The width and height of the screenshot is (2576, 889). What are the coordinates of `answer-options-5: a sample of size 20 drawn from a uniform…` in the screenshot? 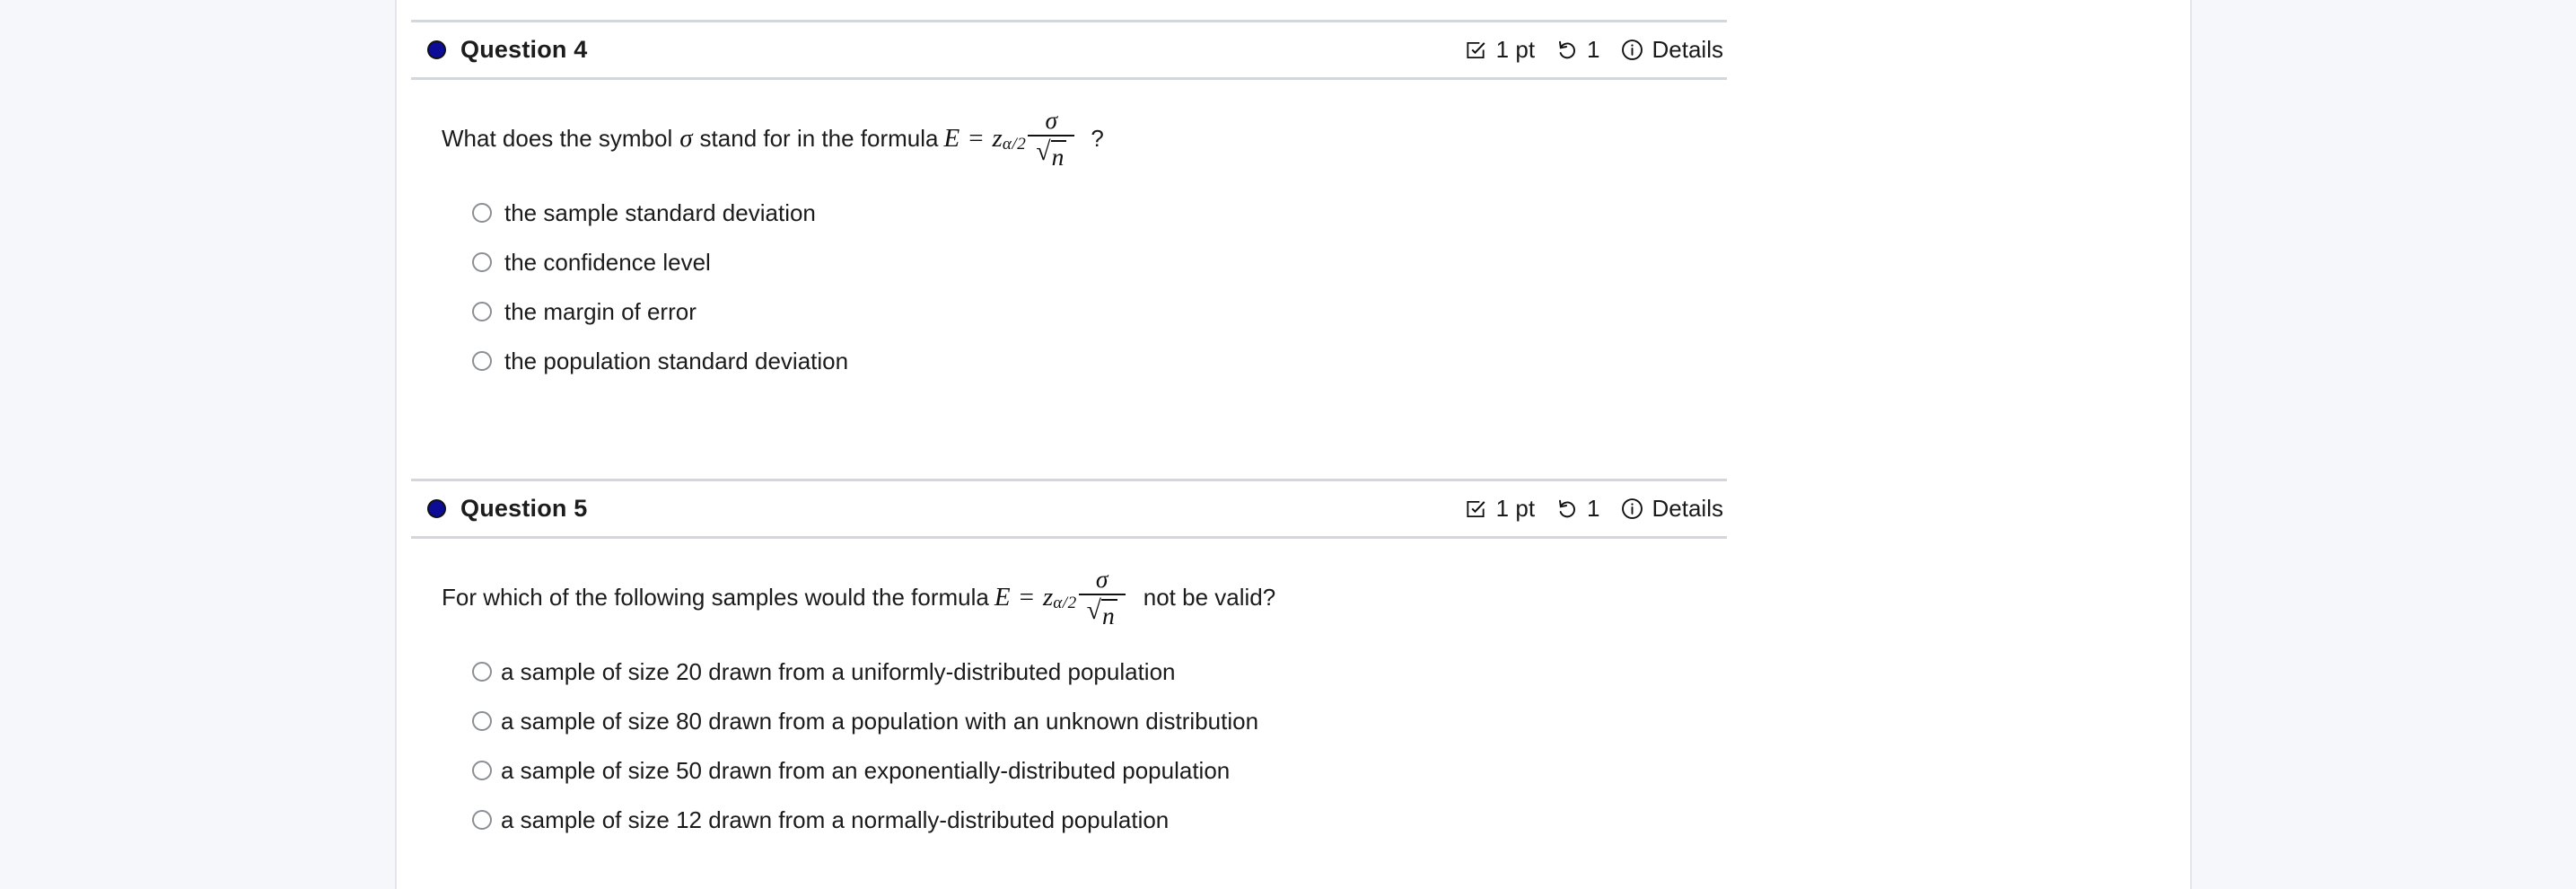 It's located at (1099, 746).